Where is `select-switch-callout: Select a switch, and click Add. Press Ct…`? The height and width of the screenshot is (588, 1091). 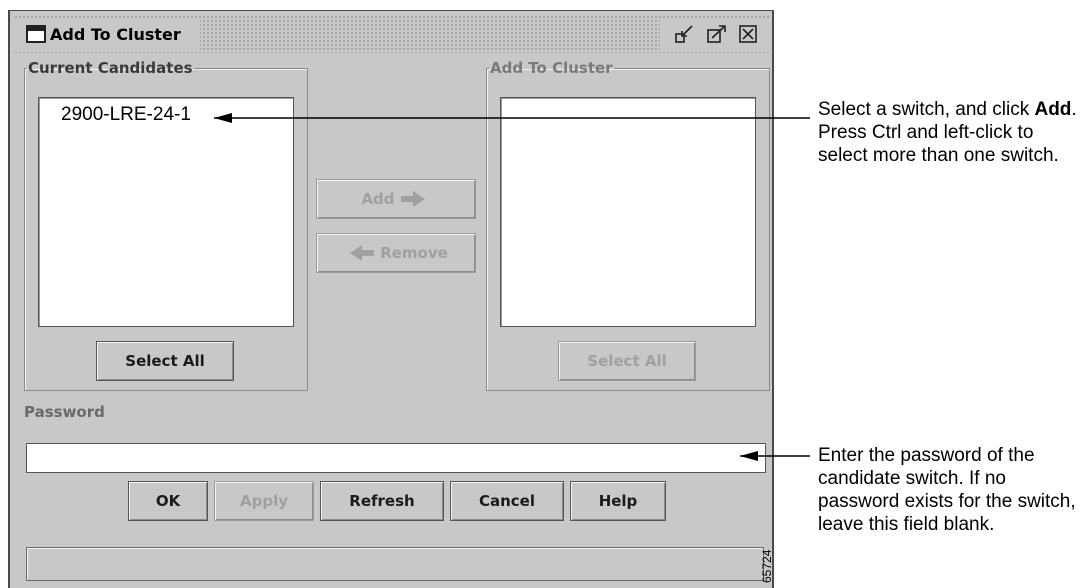
select-switch-callout: Select a switch, and click Add. Press Ct… is located at coordinates (953, 132).